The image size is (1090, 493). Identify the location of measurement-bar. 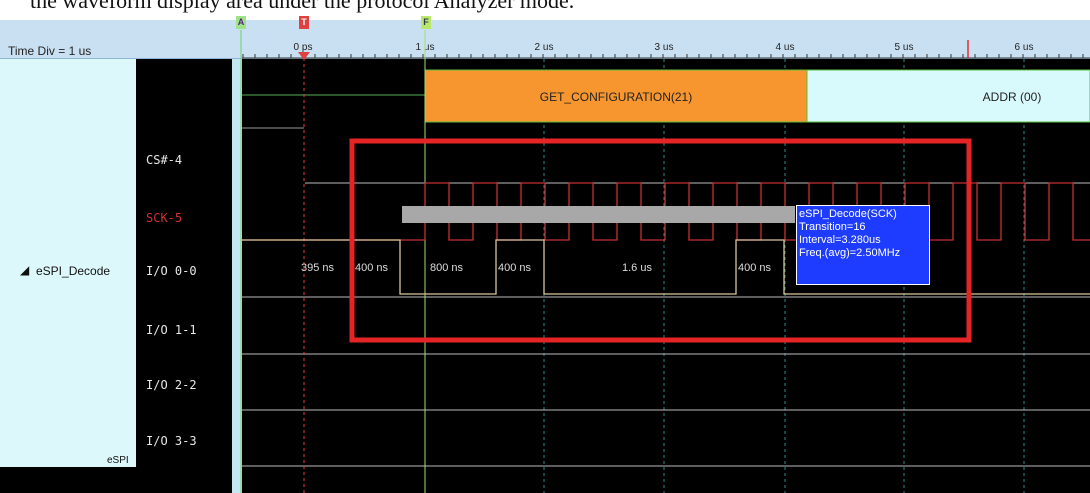
(598, 214).